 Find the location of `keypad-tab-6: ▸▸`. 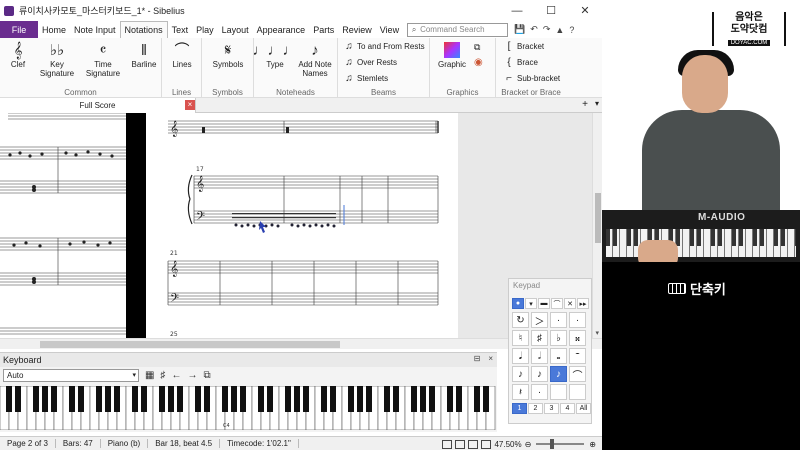

keypad-tab-6: ▸▸ is located at coordinates (583, 303).